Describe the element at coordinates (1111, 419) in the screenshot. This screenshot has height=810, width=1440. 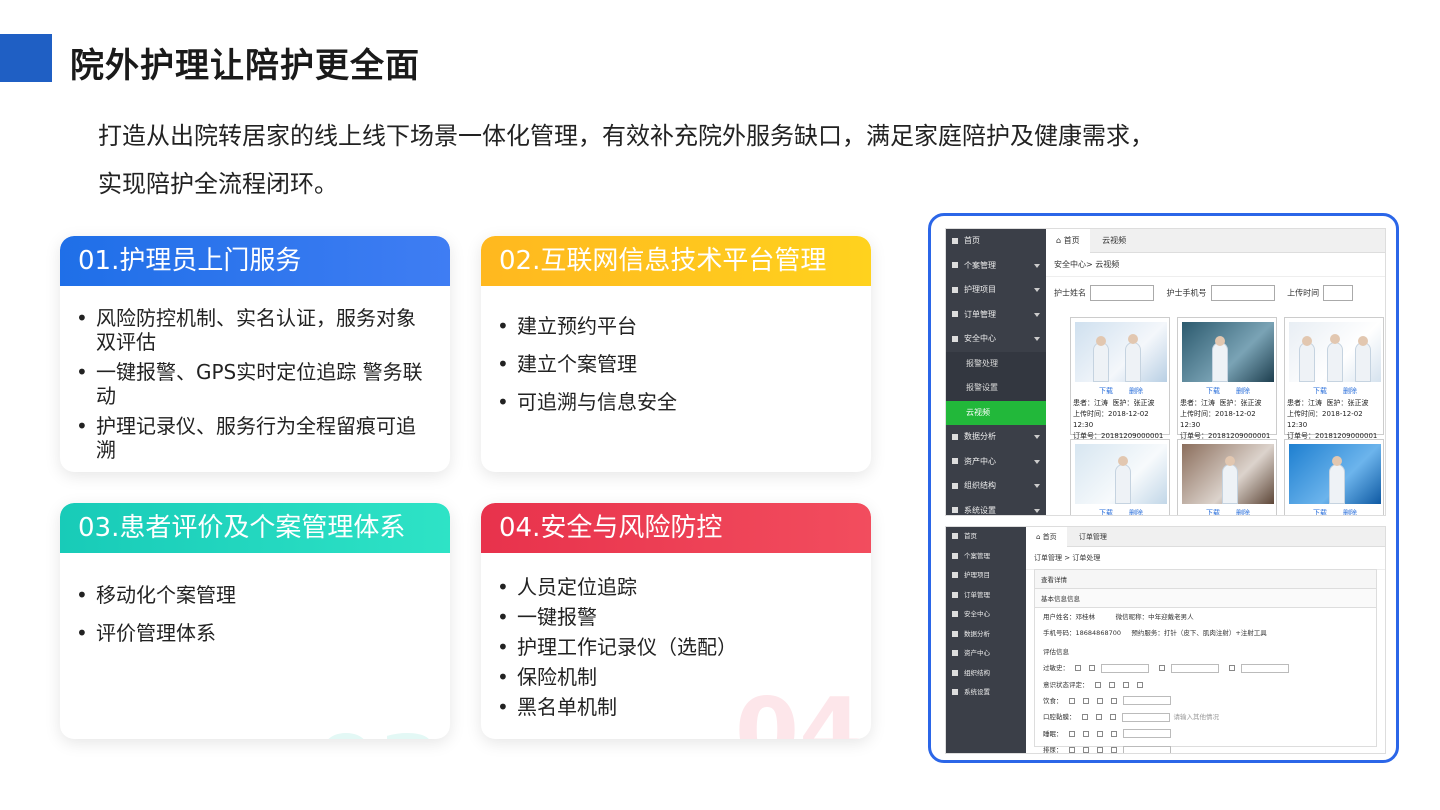
I see `upload-time: 上传时间：2018-12-02 12:30` at that location.